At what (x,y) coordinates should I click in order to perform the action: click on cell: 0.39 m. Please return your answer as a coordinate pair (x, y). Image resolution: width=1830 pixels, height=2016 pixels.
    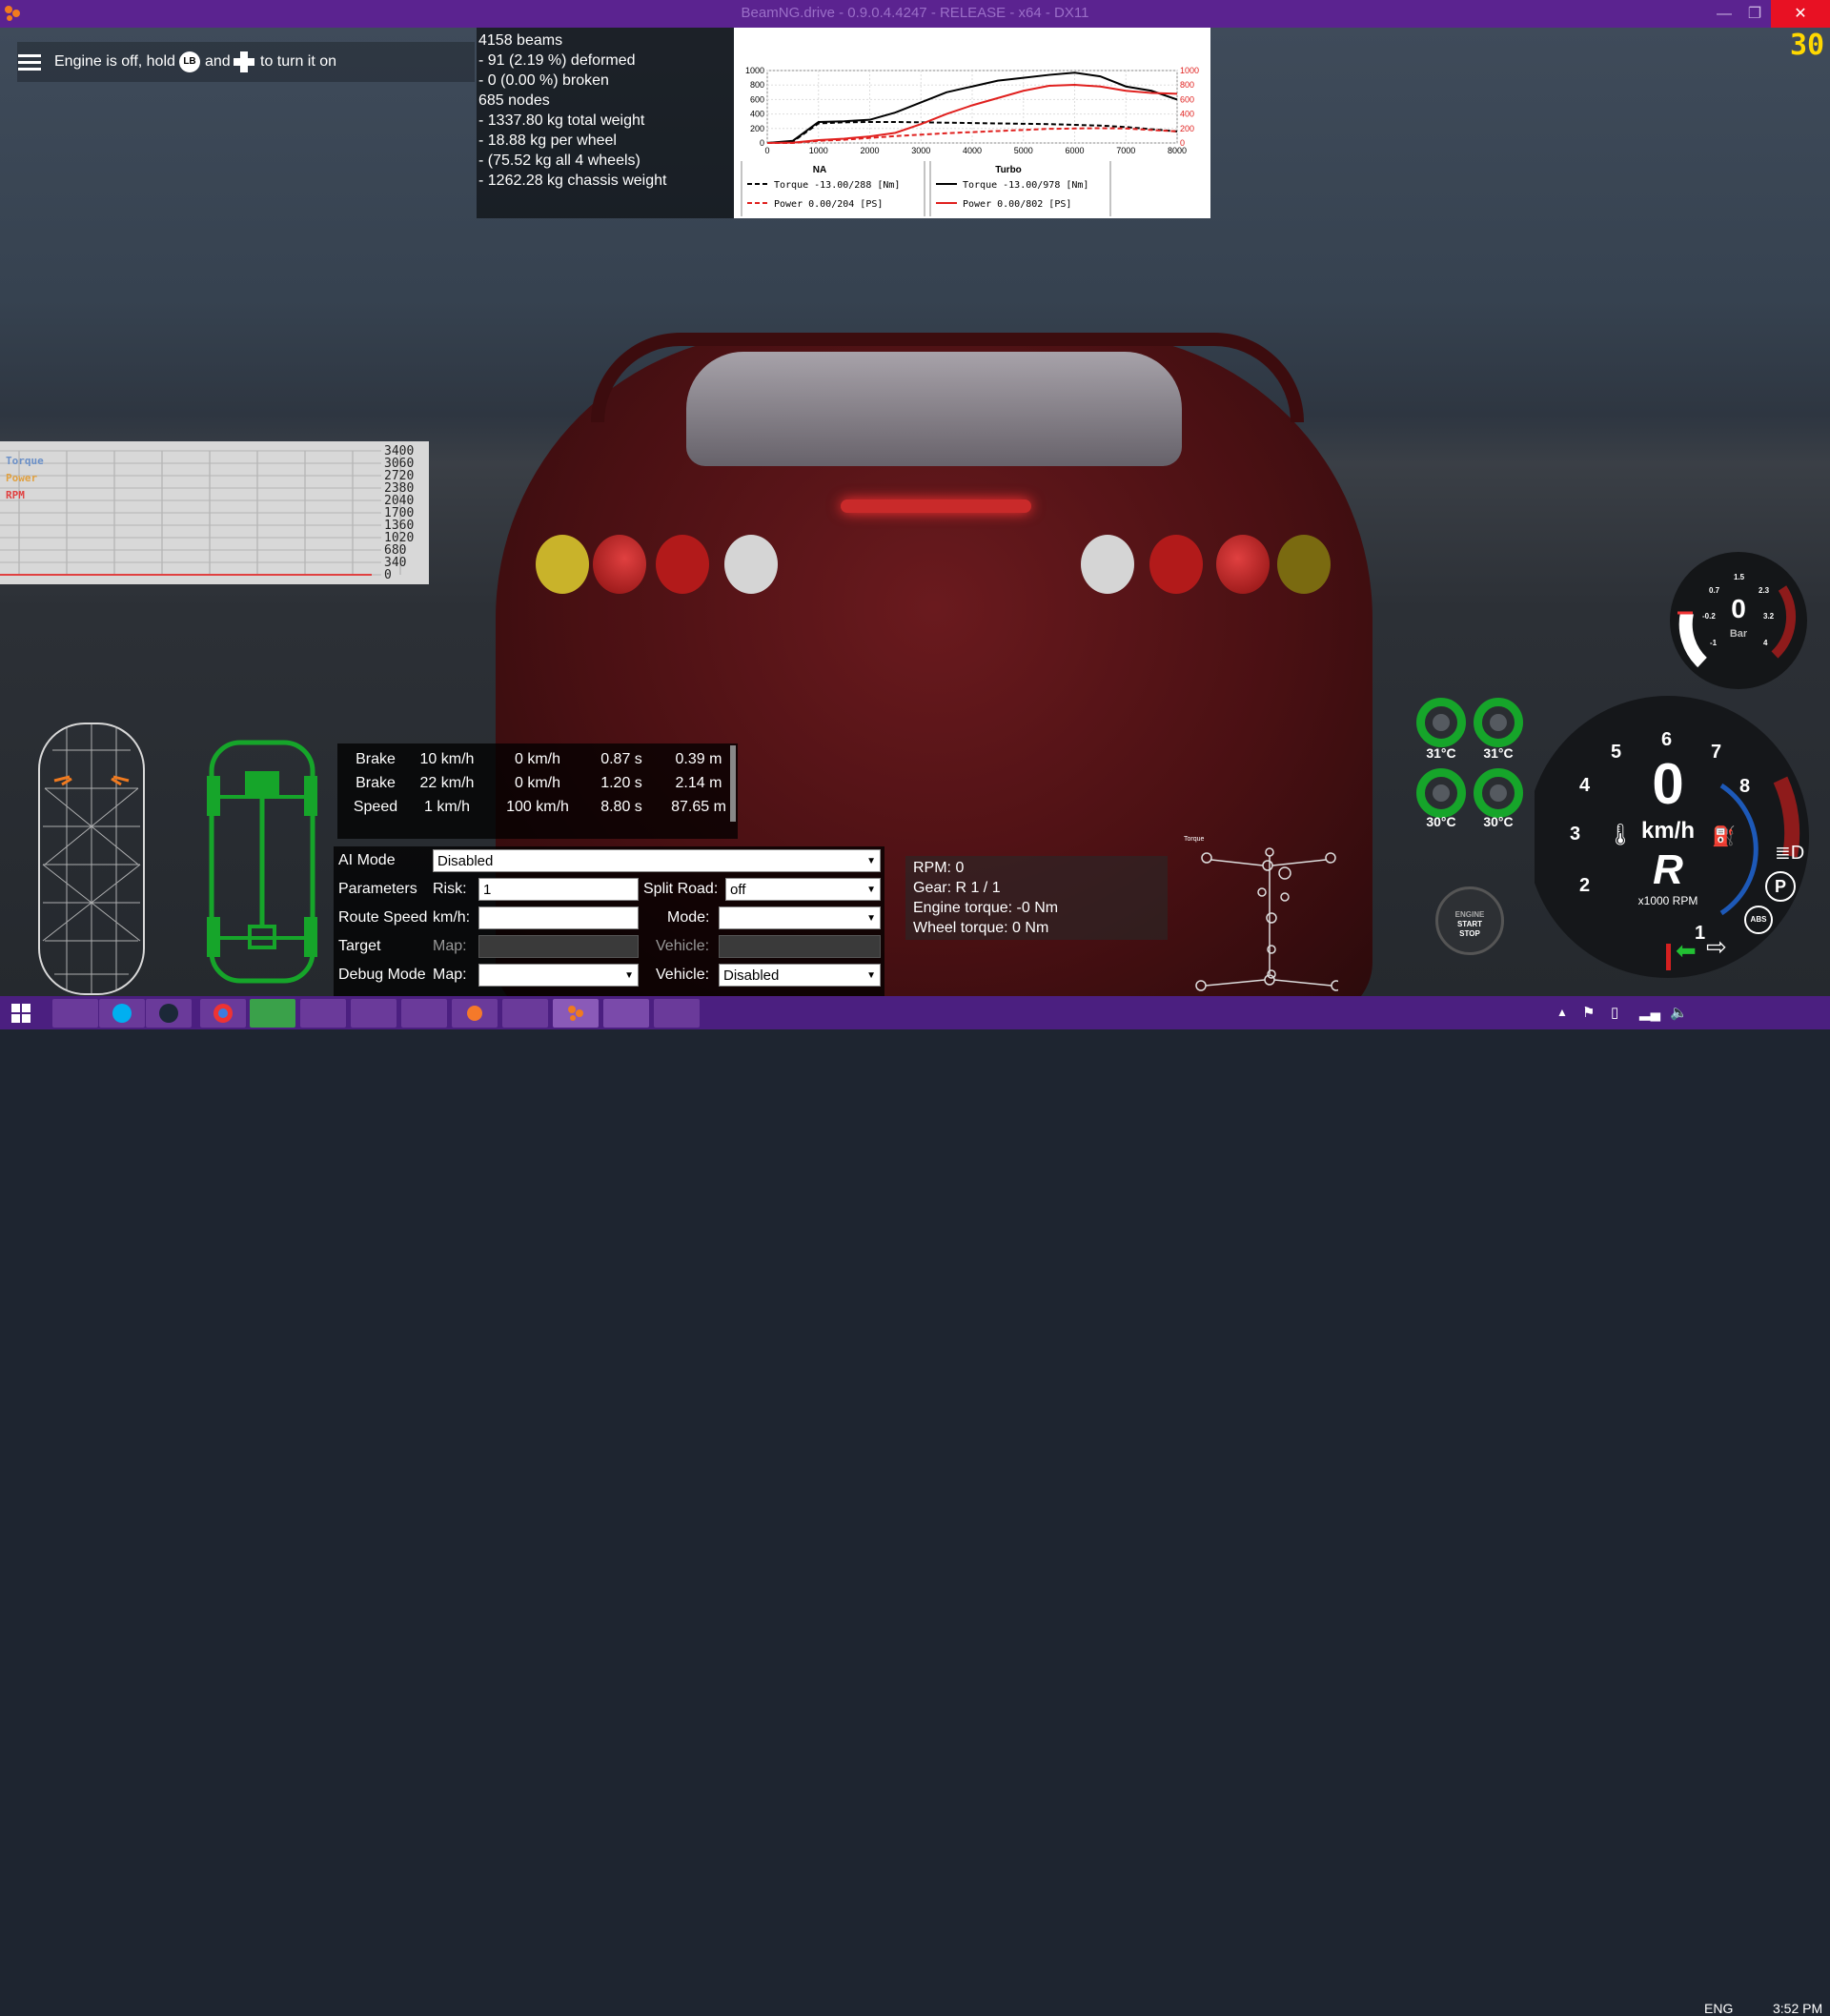
    Looking at the image, I should click on (698, 759).